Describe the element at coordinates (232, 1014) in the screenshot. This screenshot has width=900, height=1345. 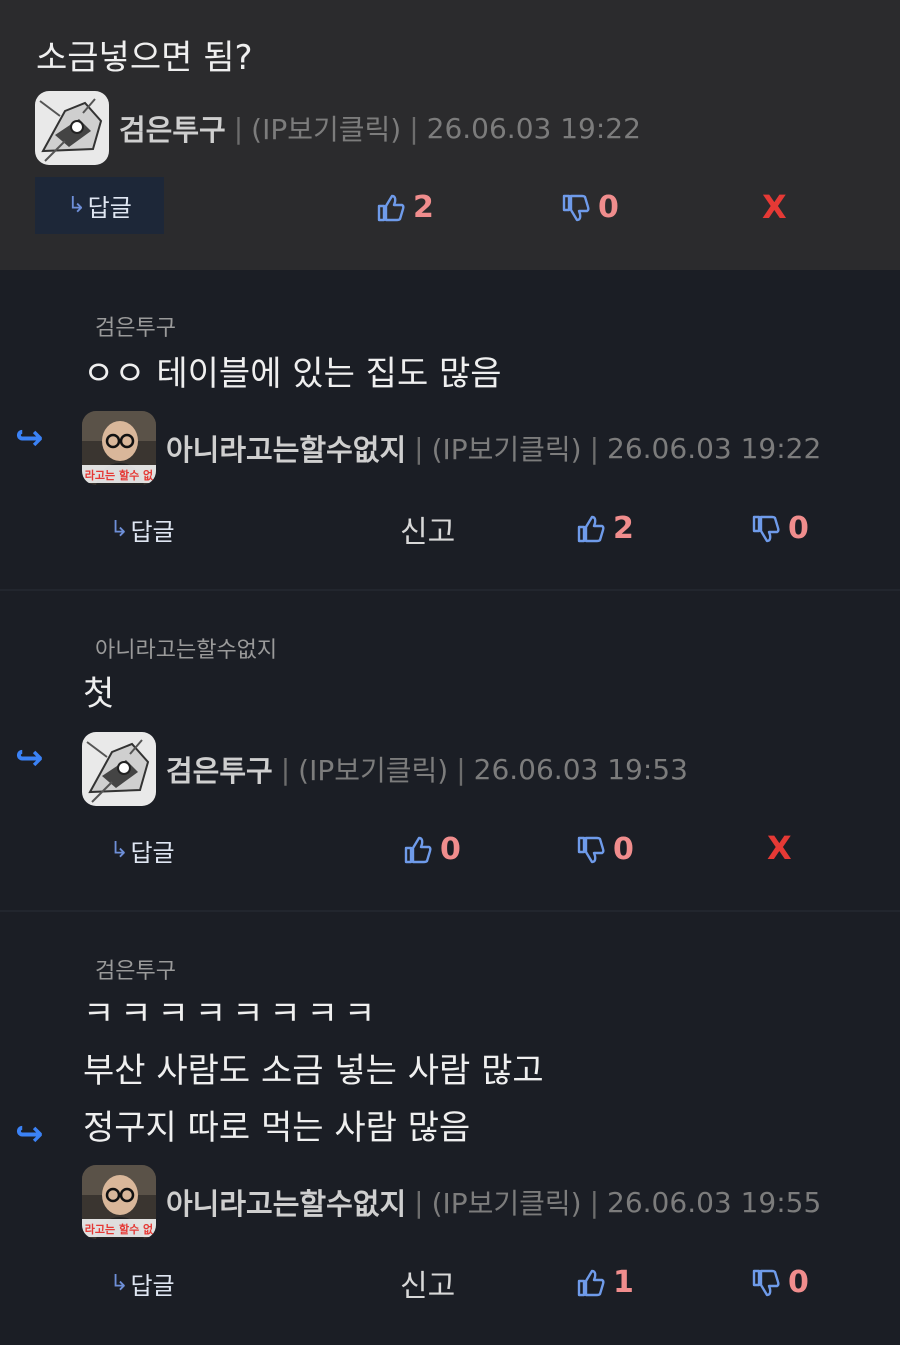
I see `comment-text-line: ㅋㅋㅋㅋㅋㅋㅋㅋ` at that location.